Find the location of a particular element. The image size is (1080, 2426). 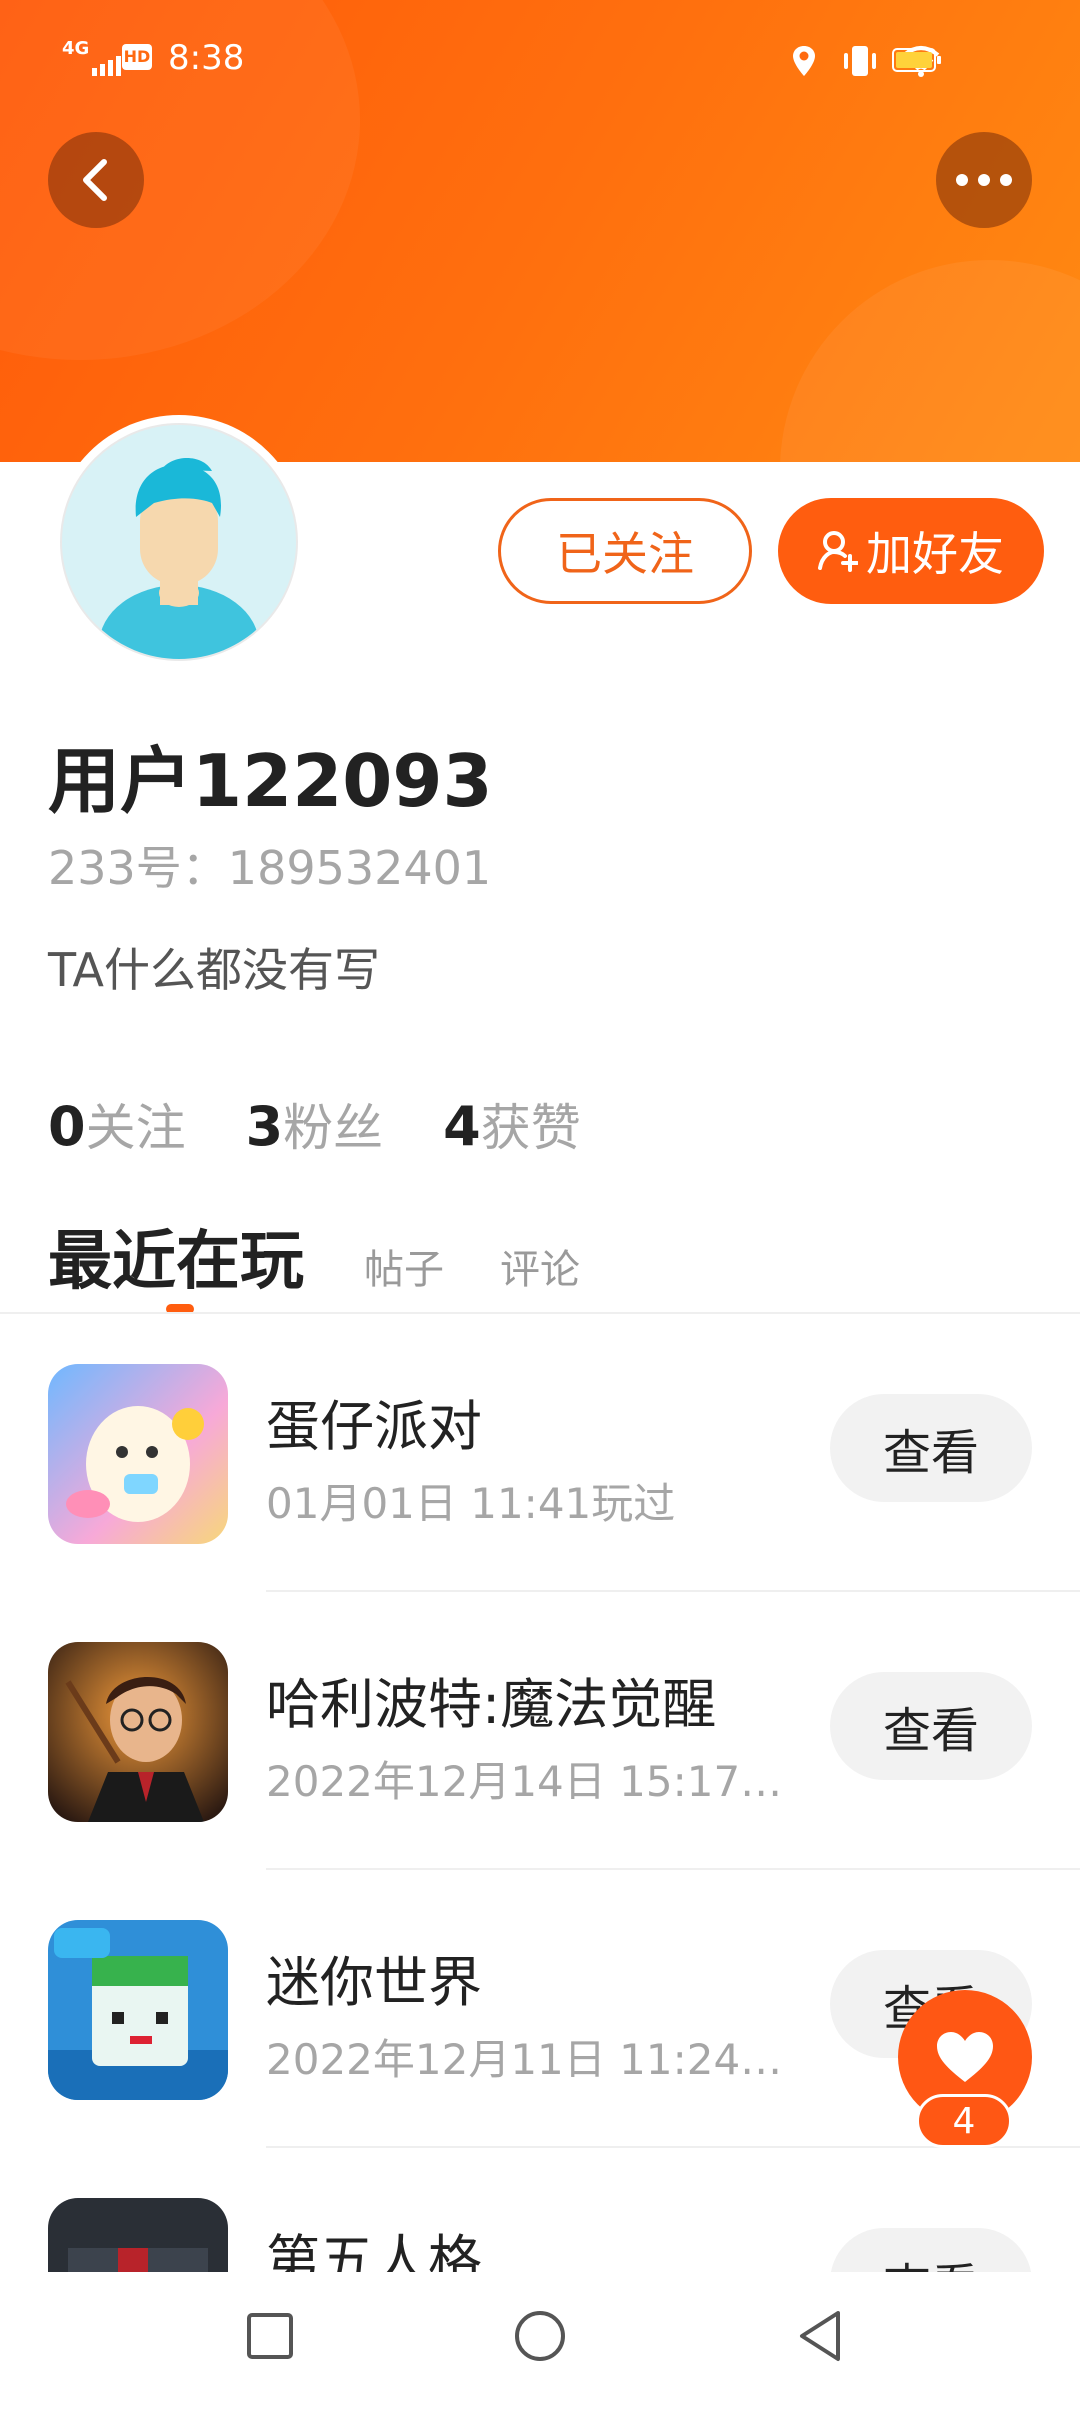

user-id: 233号：189532401 is located at coordinates (270, 868).